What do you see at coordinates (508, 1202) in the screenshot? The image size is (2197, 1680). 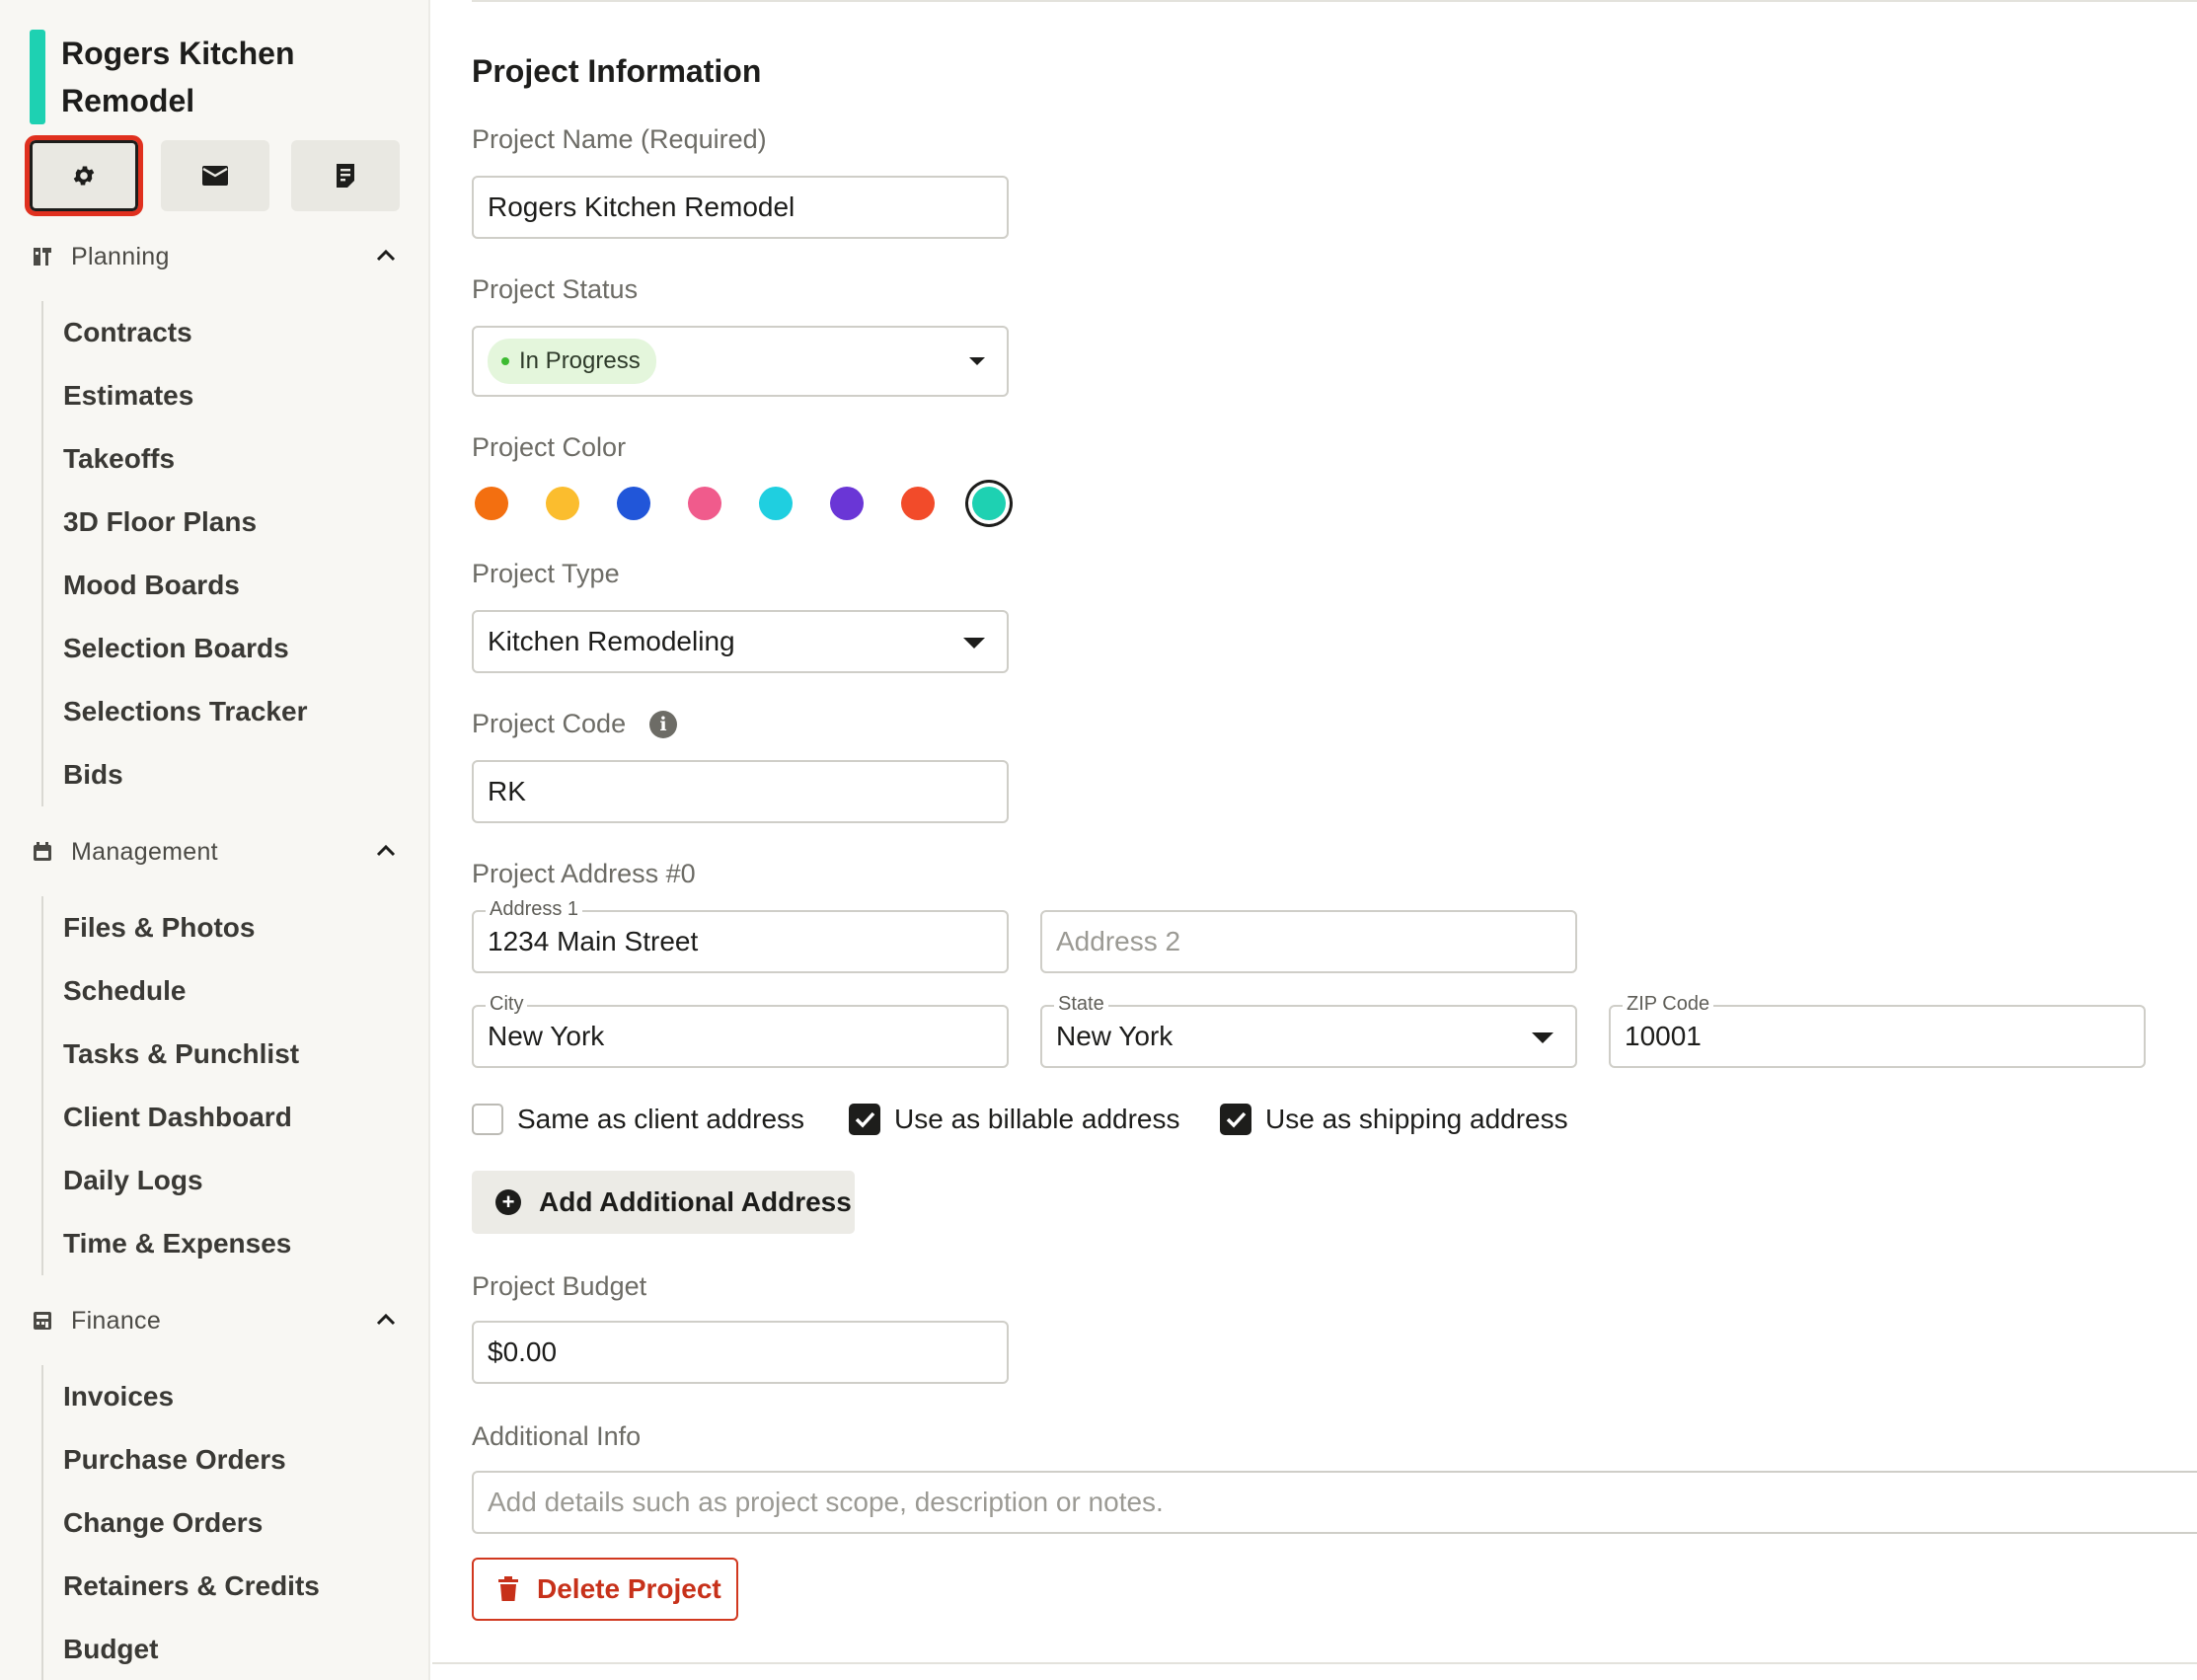 I see `plus-circle-icon: +` at bounding box center [508, 1202].